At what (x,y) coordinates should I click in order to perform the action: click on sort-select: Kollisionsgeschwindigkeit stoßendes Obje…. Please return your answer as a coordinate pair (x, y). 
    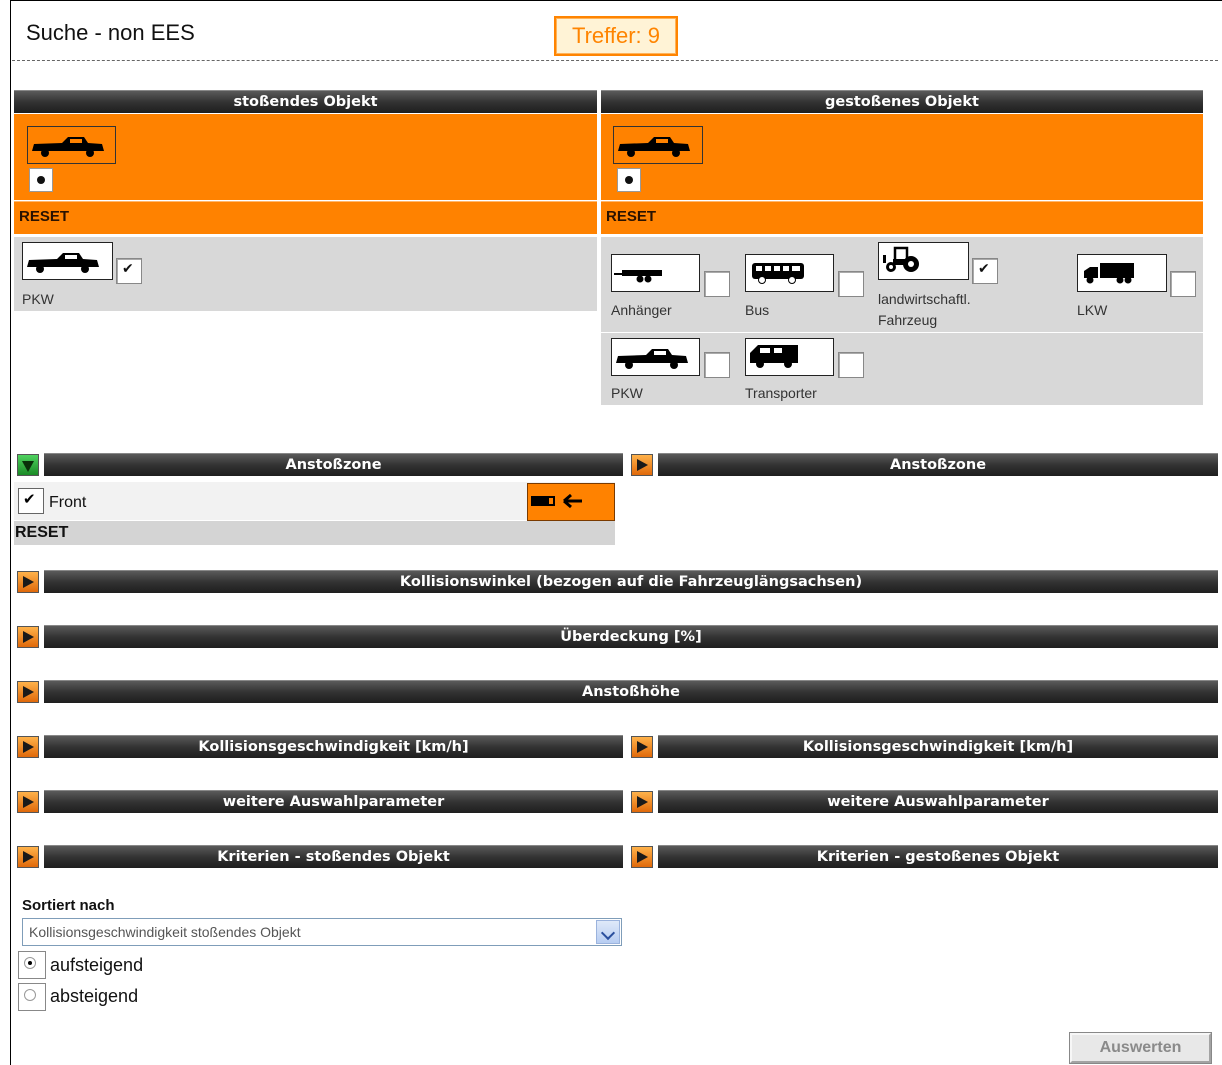
    Looking at the image, I should click on (322, 932).